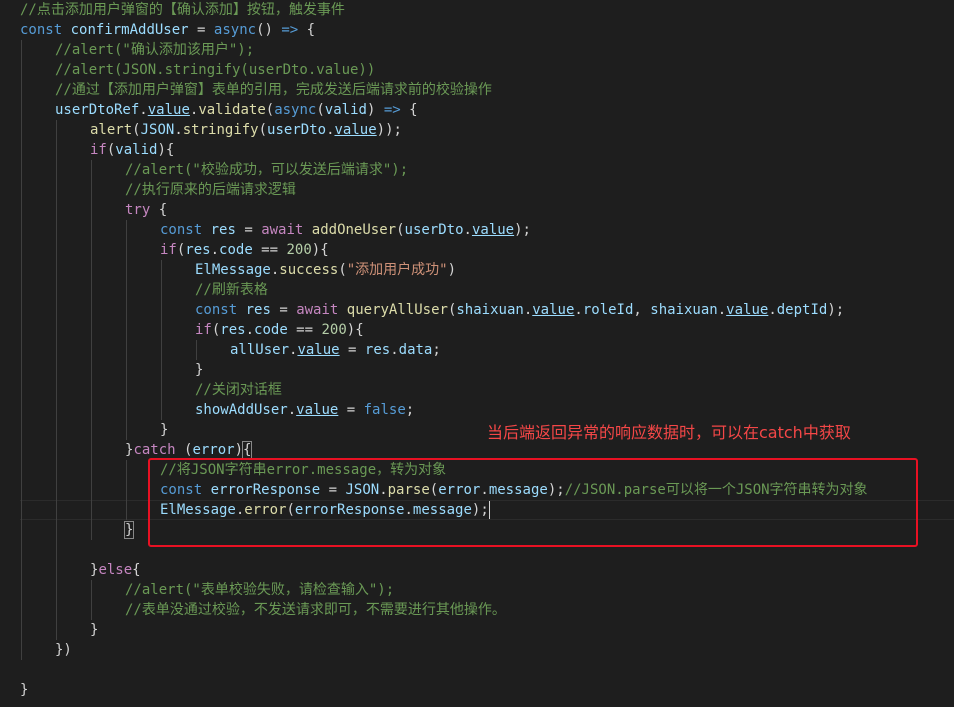 This screenshot has height=707, width=954. What do you see at coordinates (389, 130) in the screenshot?
I see `code-token: ));` at bounding box center [389, 130].